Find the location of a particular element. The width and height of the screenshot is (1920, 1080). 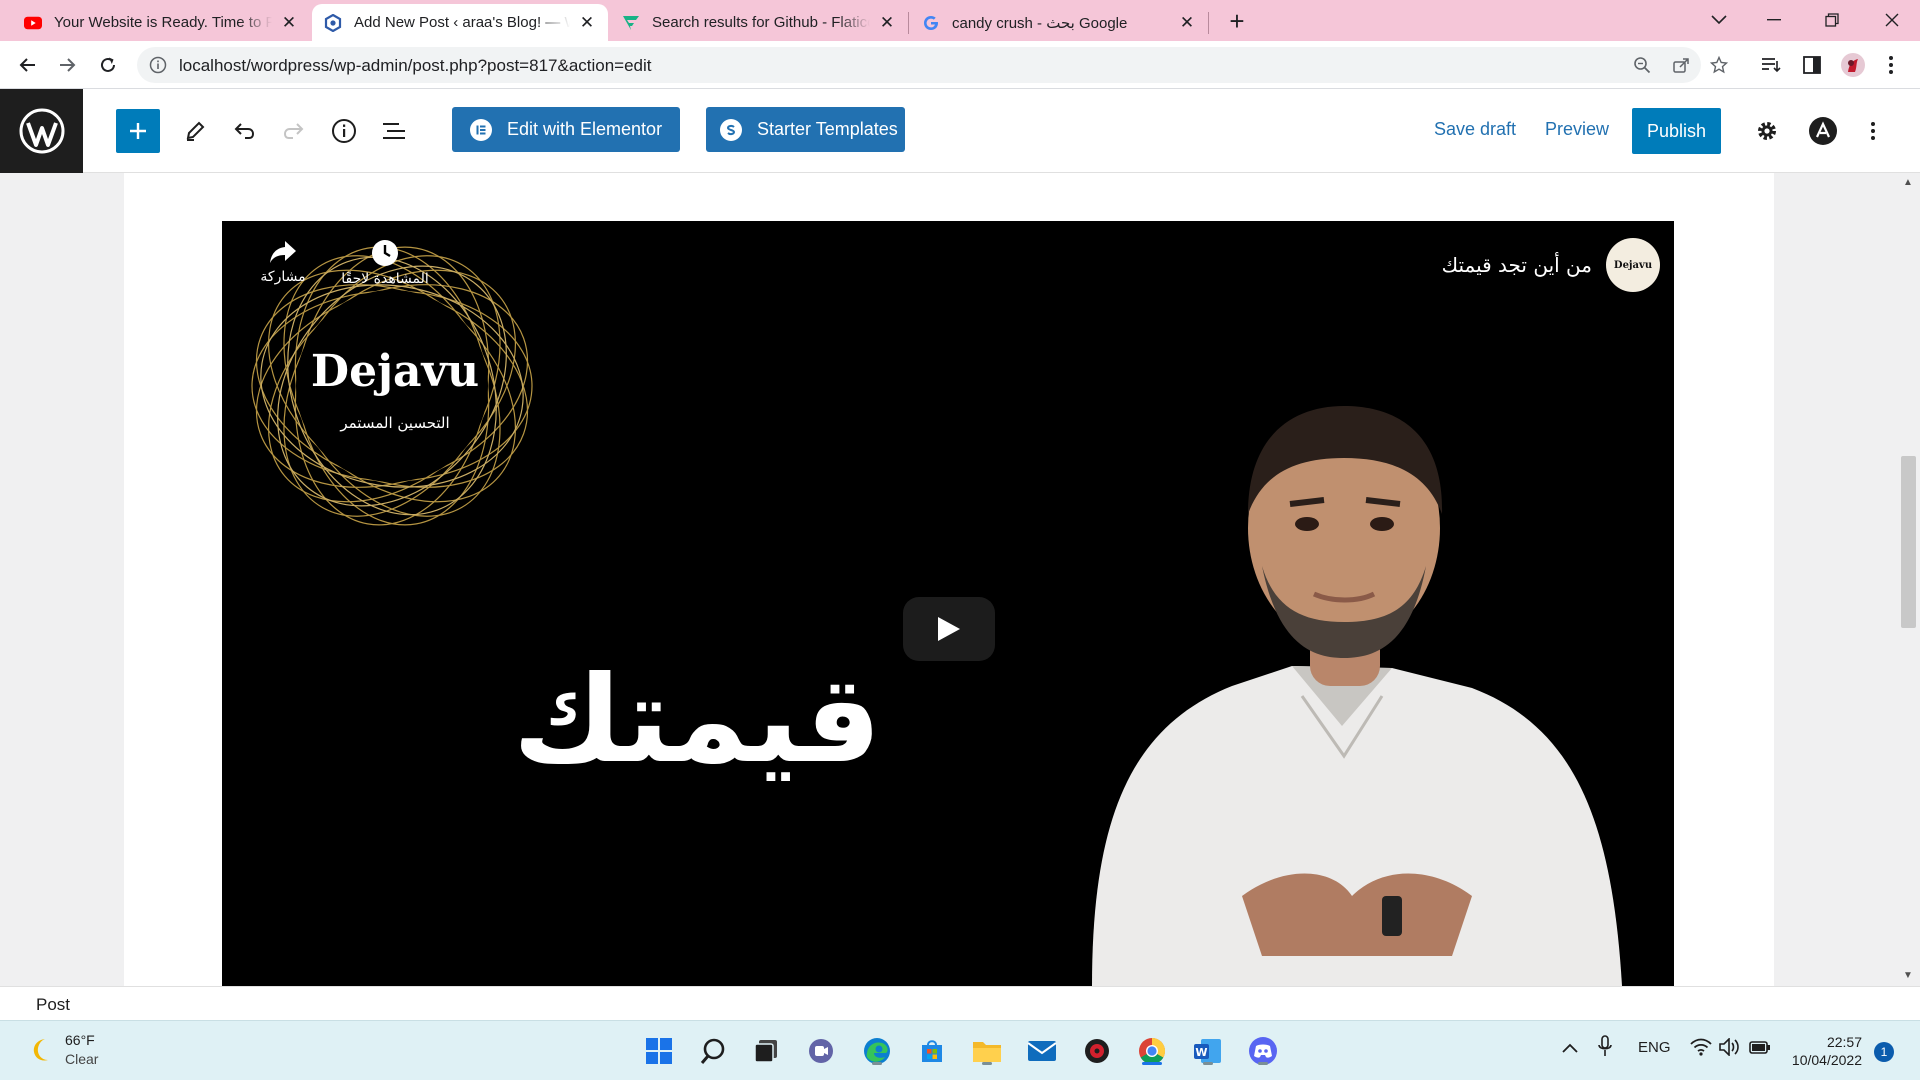

edge-browser-button is located at coordinates (877, 1051).